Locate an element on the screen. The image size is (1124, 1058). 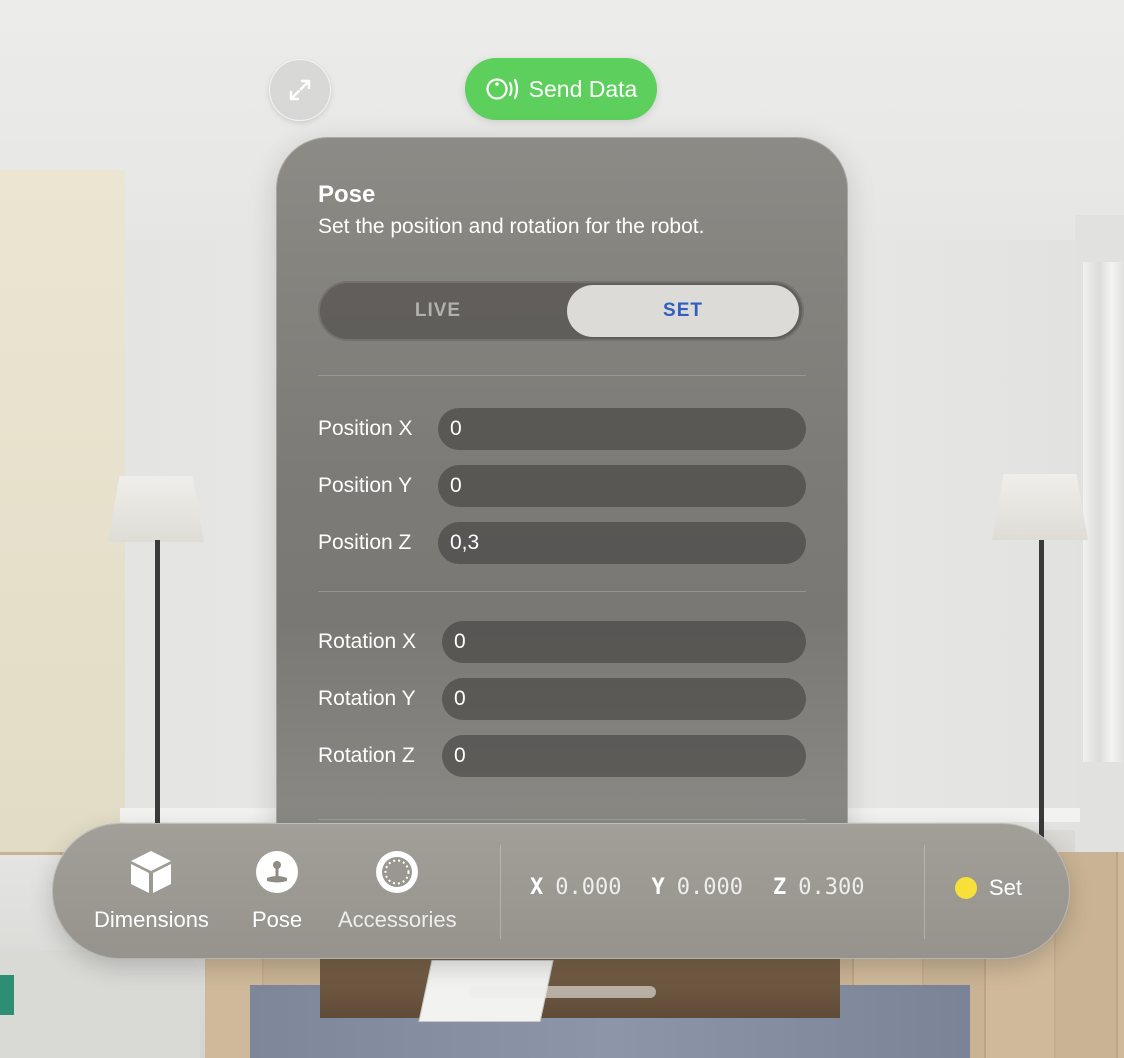
coord-x-axis: X is located at coordinates (537, 887).